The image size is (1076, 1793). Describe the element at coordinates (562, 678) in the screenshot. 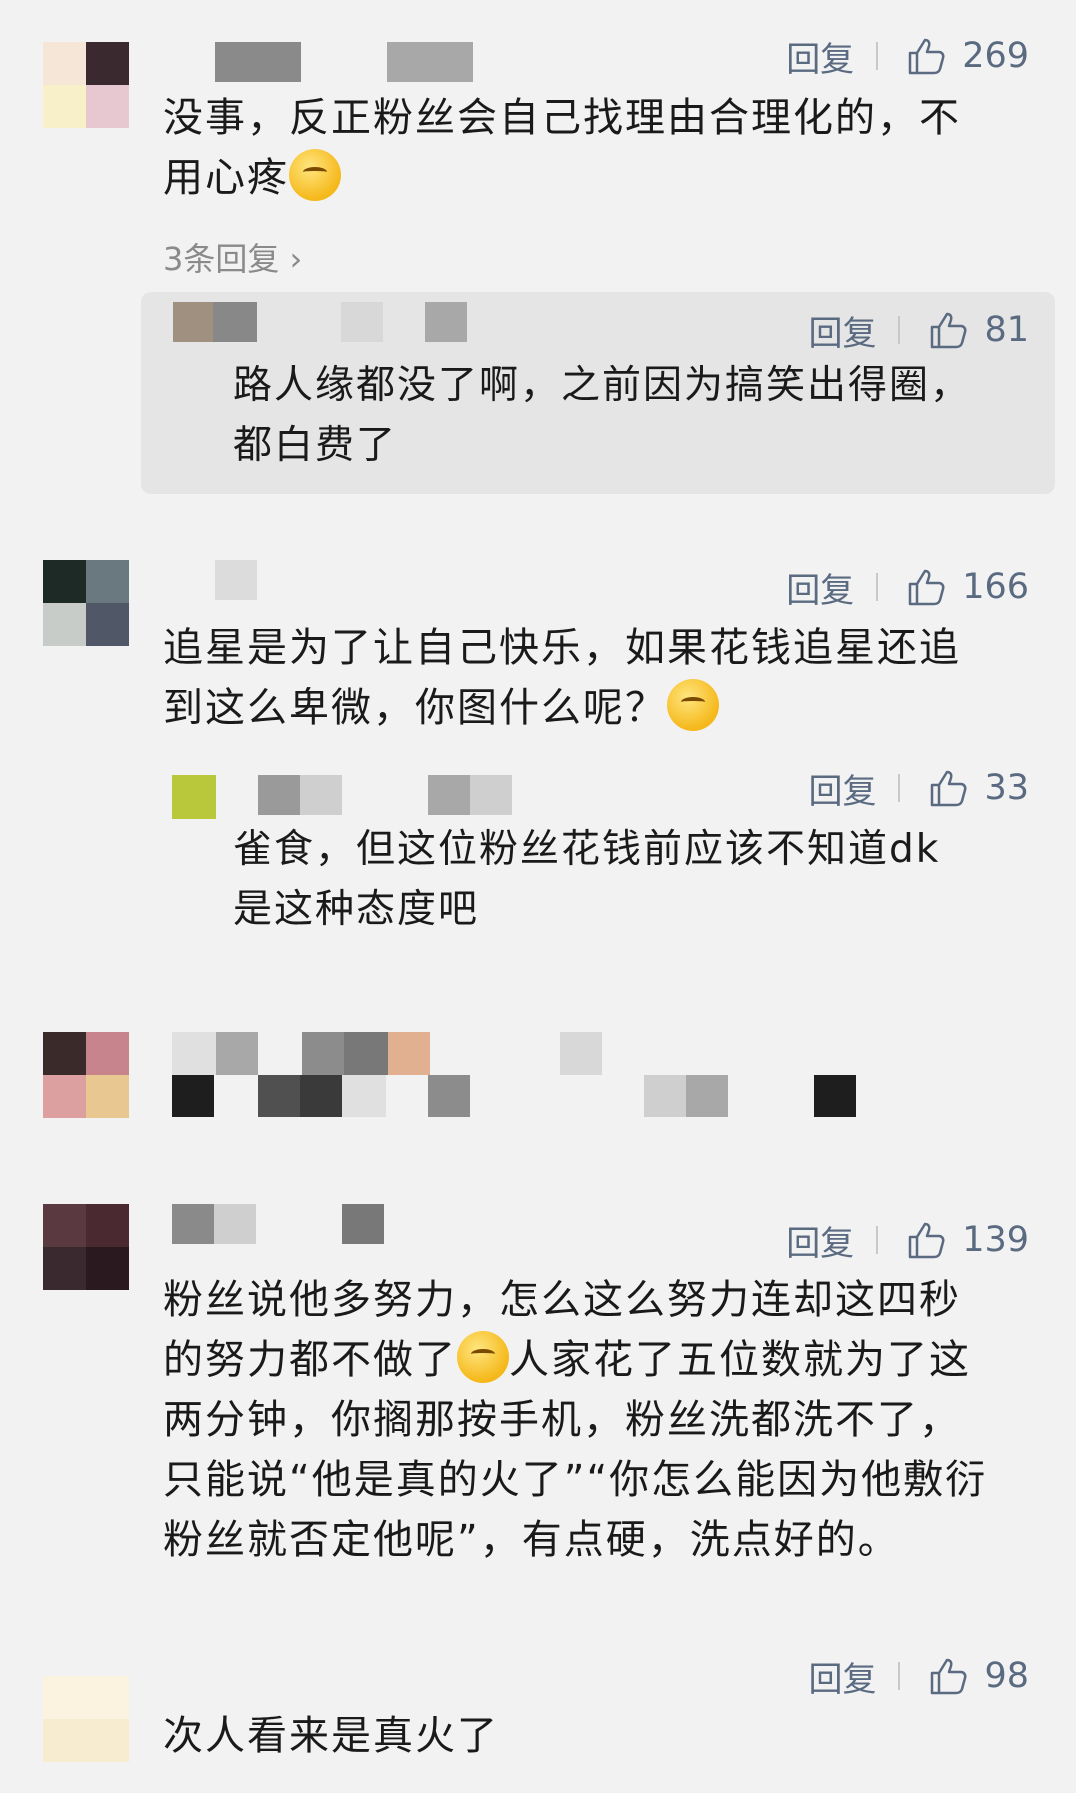

I see `comment-text: 追星是为了让自己快乐，如果花钱追星还追 到这么卑微，你图什么呢？` at that location.